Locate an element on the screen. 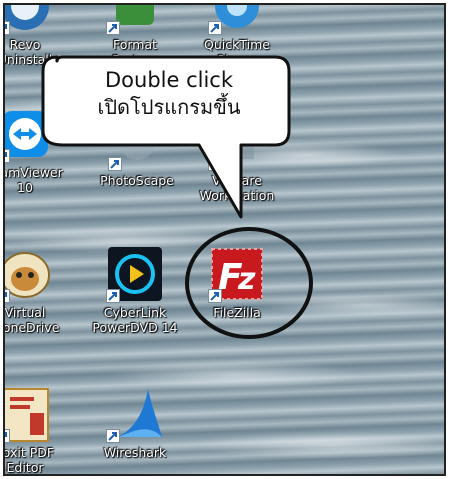  callout-text: Double click เปิดโปรแกรมขึ้น is located at coordinates (169, 94).